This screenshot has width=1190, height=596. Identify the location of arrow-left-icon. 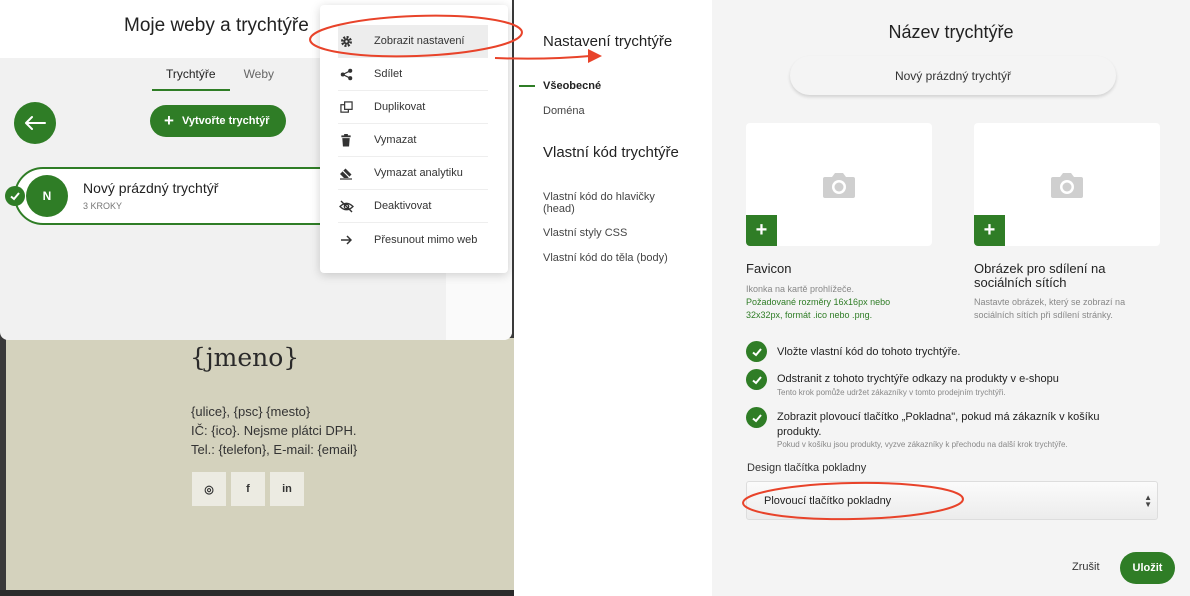
(35, 123).